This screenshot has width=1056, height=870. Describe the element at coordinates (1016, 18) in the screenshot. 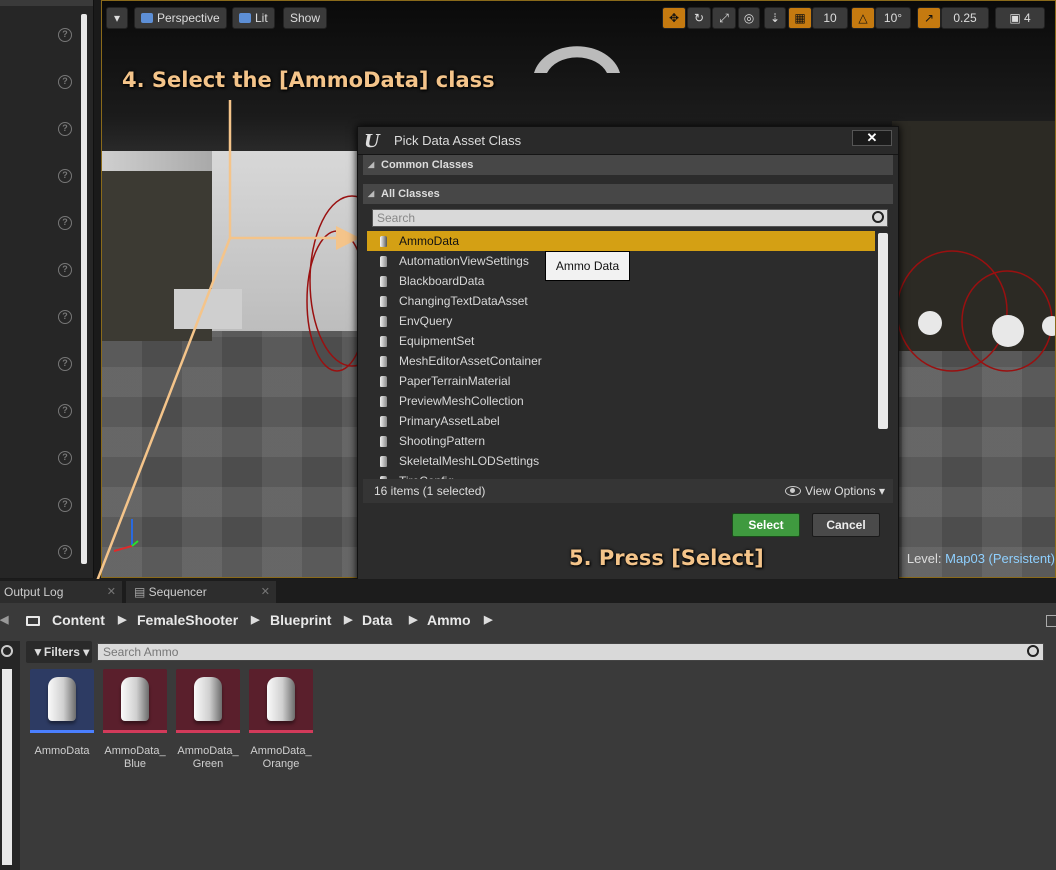

I see `camera-icon: ▣` at that location.